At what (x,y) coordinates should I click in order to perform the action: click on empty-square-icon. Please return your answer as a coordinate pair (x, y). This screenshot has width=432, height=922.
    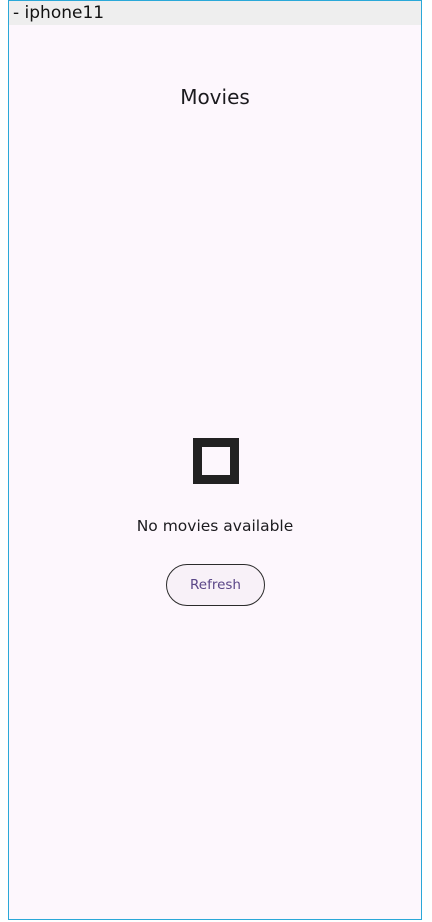
    Looking at the image, I should click on (216, 461).